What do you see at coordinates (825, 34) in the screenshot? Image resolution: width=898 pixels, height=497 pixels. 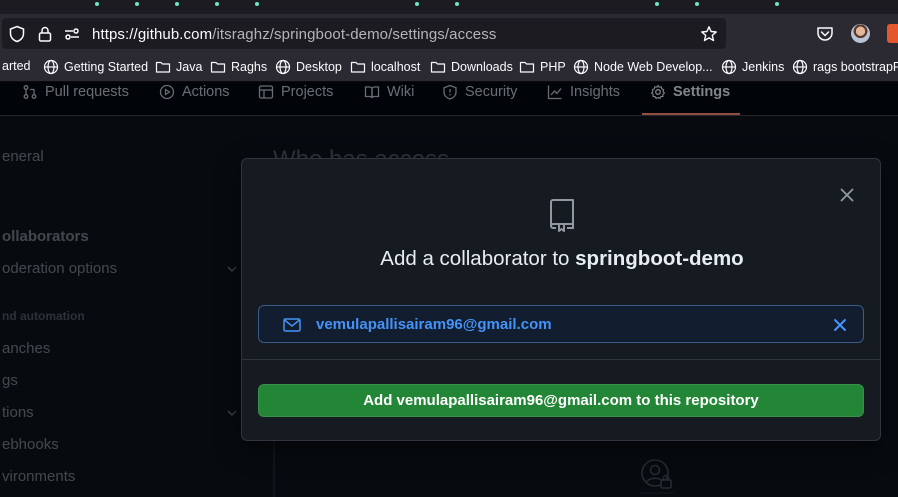 I see `pocket-icon` at bounding box center [825, 34].